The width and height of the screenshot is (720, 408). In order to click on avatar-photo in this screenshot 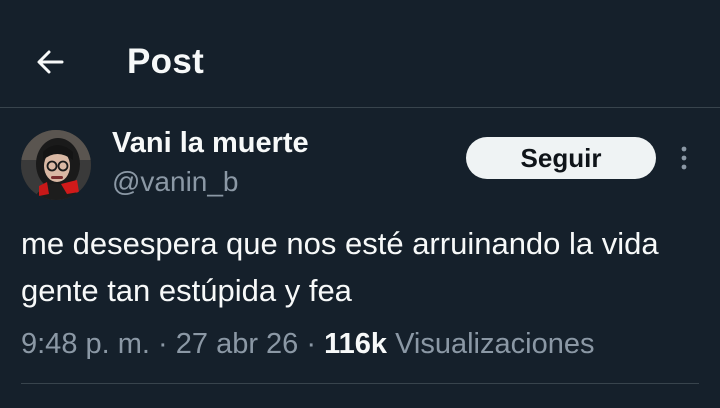, I will do `click(56, 165)`.